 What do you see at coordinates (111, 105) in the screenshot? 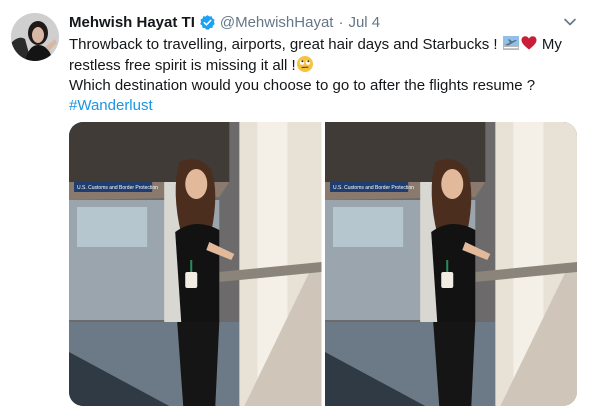
I see `hashtag-link: #Wanderlust` at bounding box center [111, 105].